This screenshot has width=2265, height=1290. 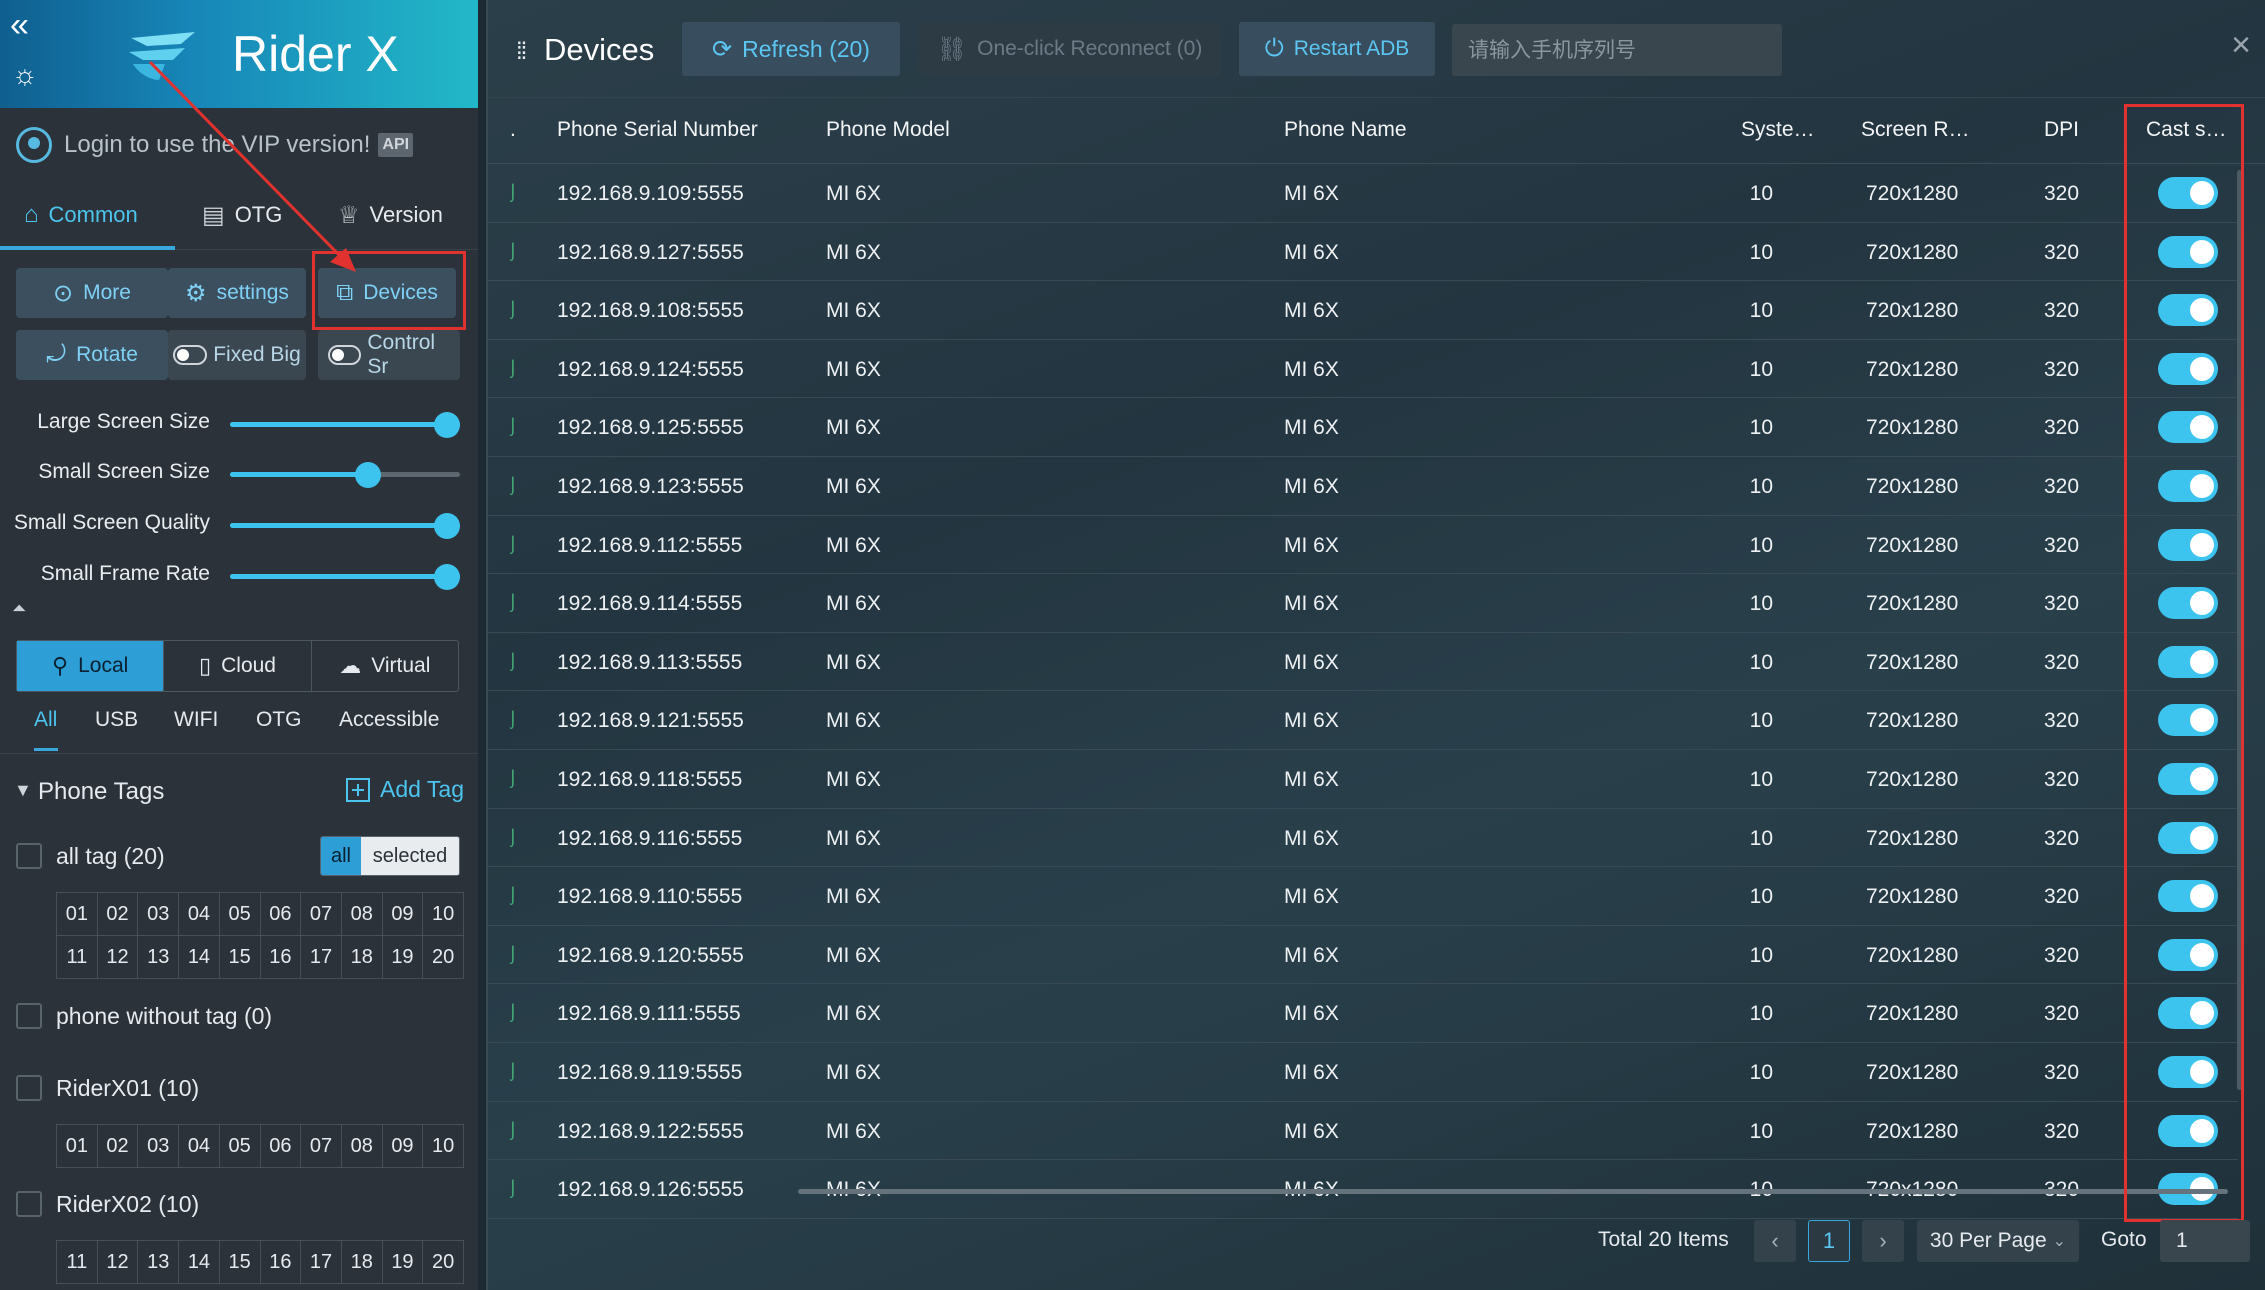 What do you see at coordinates (390, 215) in the screenshot?
I see `tab-version: ♕ Version` at bounding box center [390, 215].